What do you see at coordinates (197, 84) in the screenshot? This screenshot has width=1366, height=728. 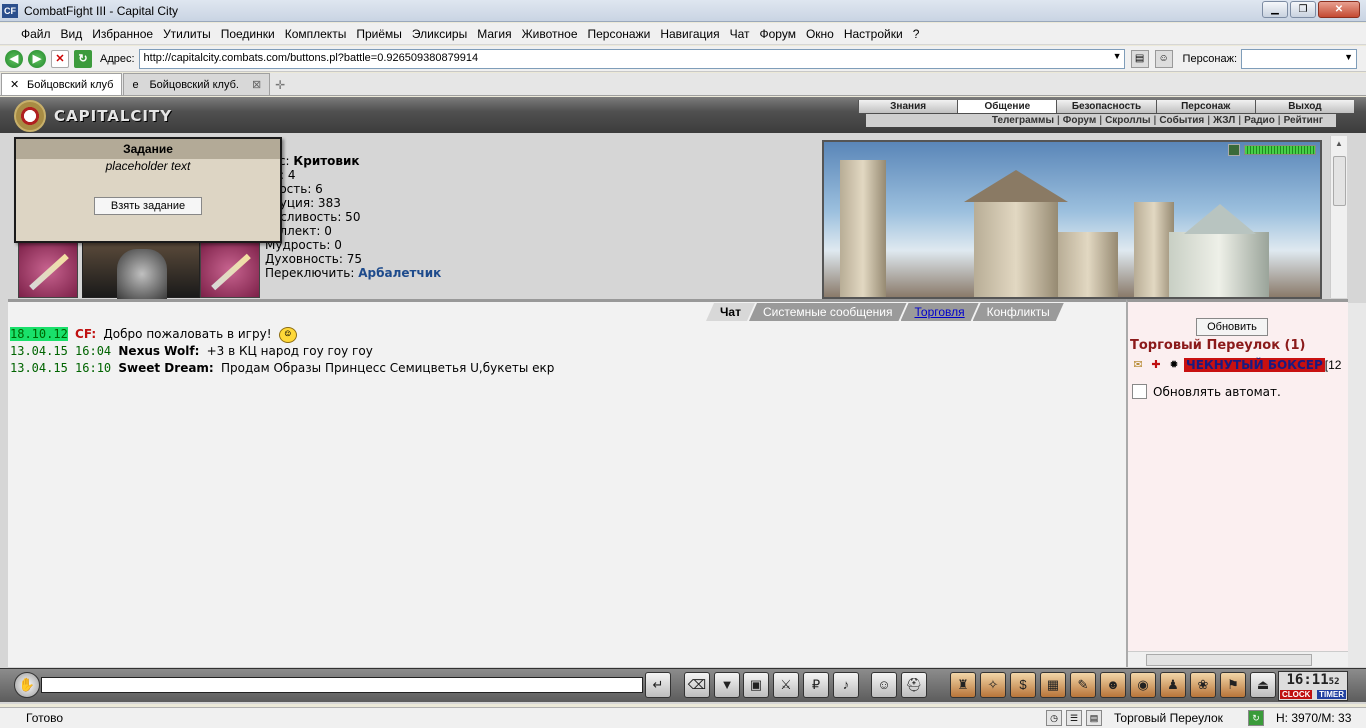 I see `tab-fight-club-2: e Бойцовский клуб. ⊠` at bounding box center [197, 84].